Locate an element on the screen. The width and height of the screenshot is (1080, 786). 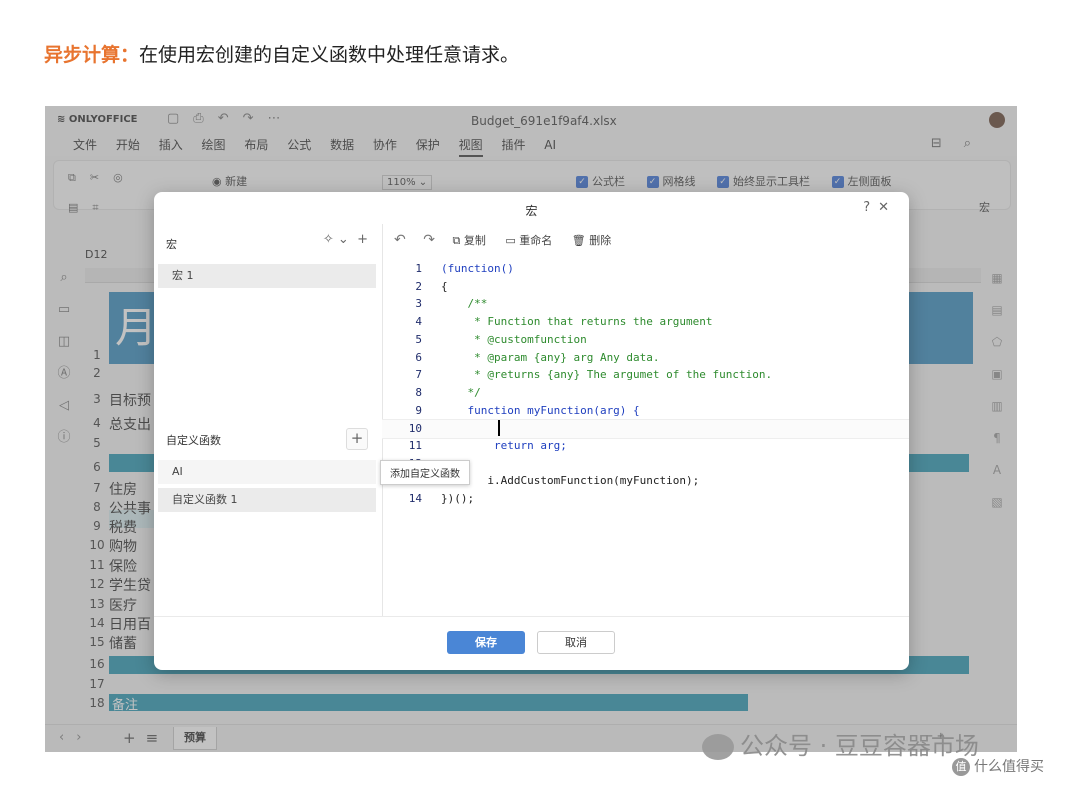
add-function-tooltip: 添加自定义函数 is located at coordinates (425, 472).